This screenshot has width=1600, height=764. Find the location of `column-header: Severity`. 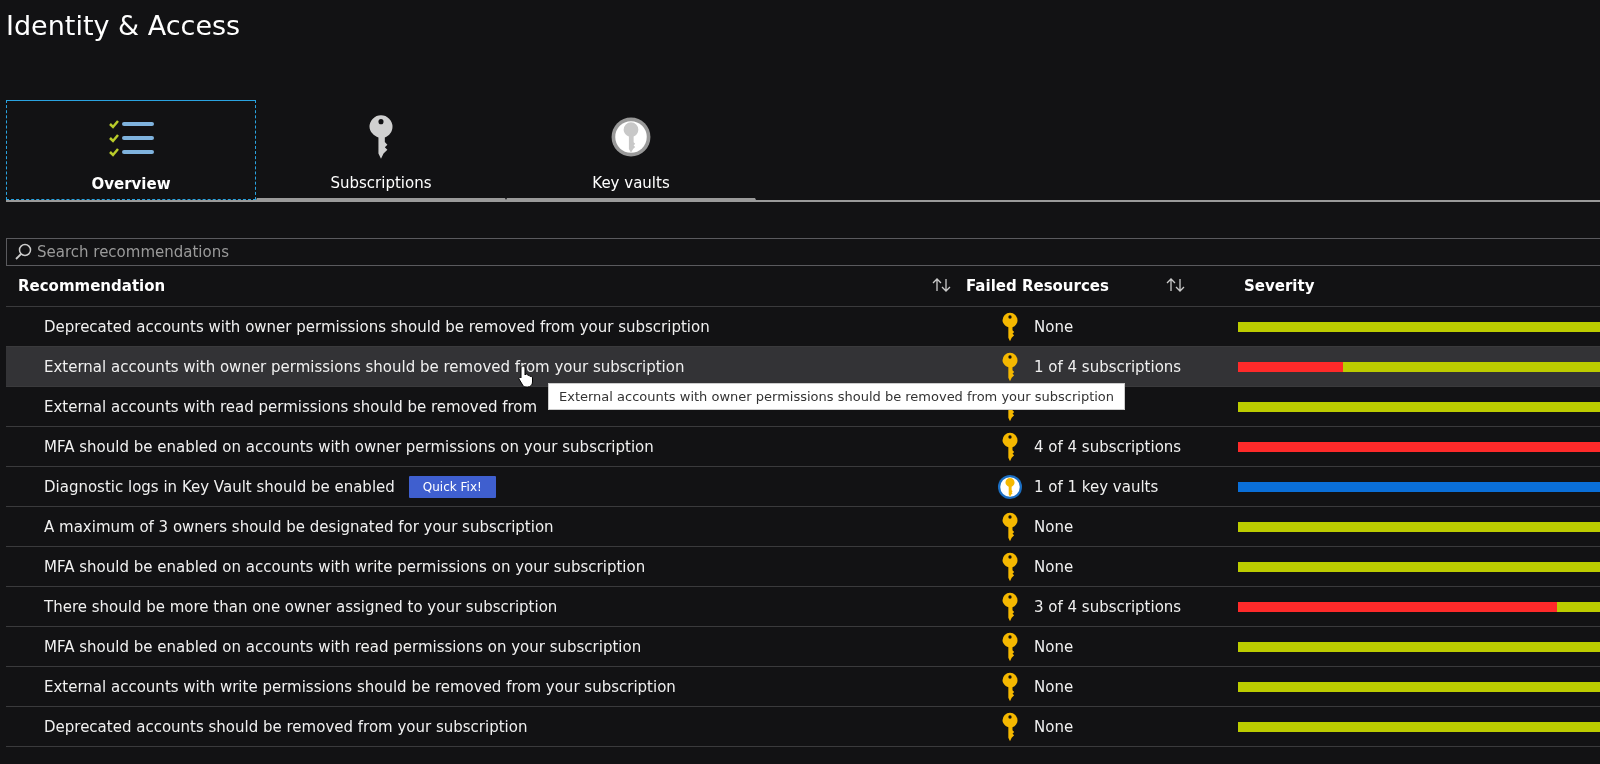

column-header: Severity is located at coordinates (1279, 286).